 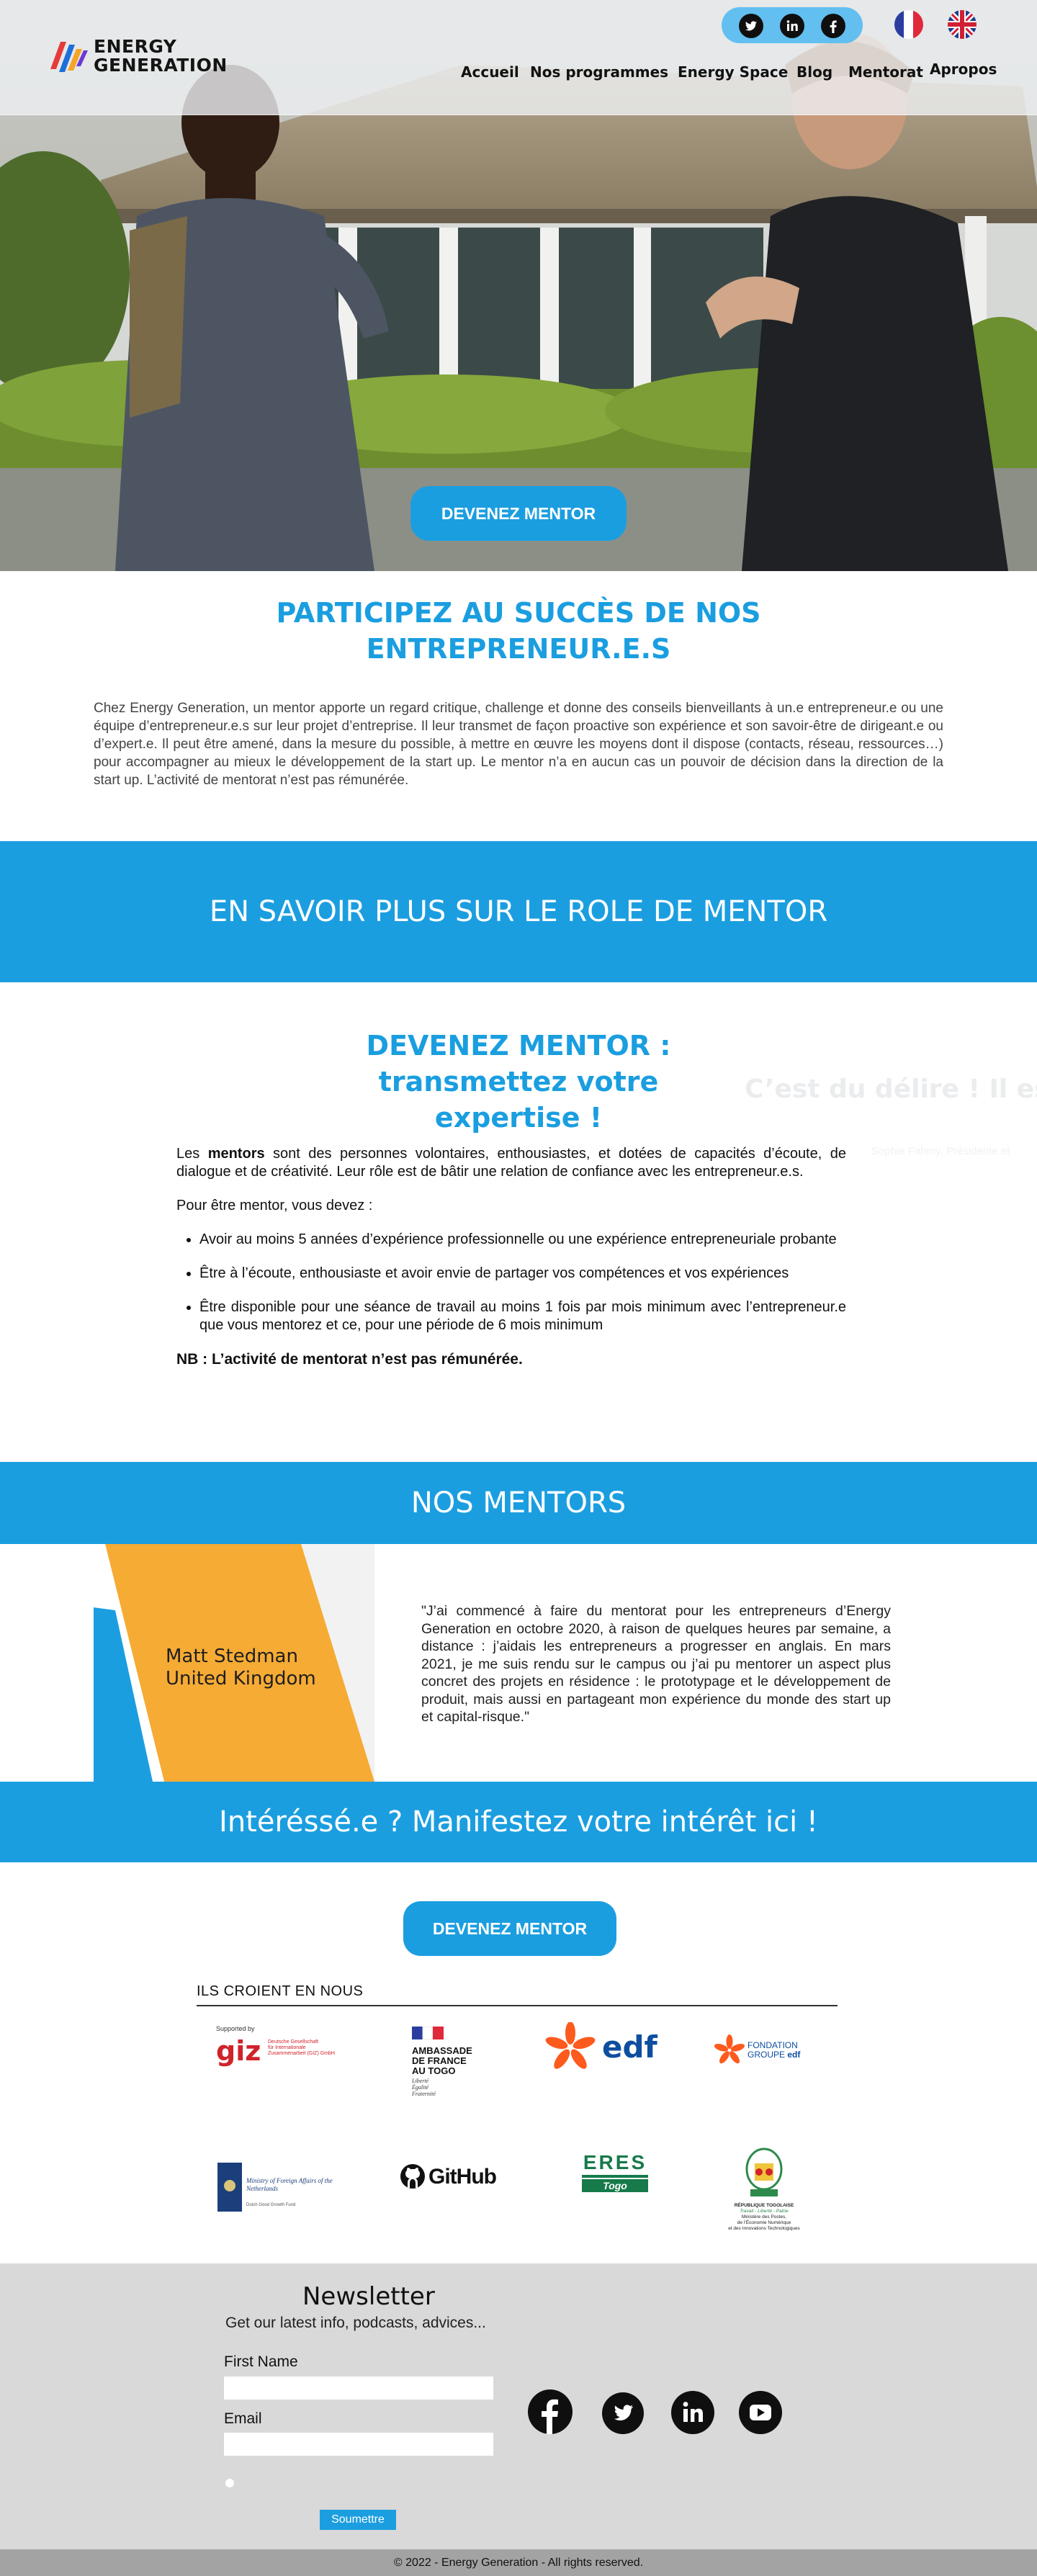 What do you see at coordinates (692, 2414) in the screenshot?
I see `footer-linkedin-icon` at bounding box center [692, 2414].